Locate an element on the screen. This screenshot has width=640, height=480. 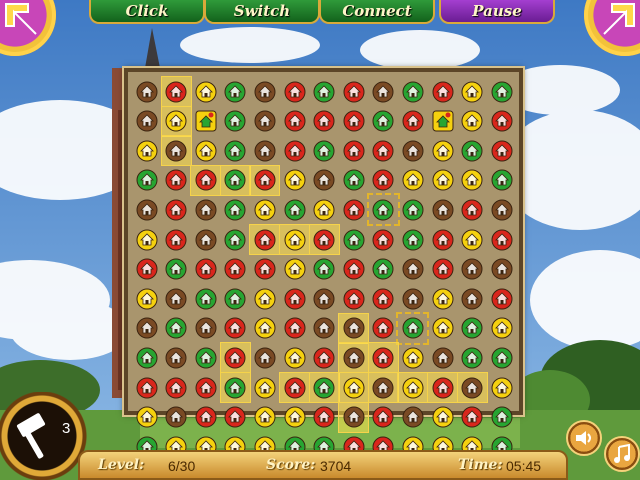
back-button is located at coordinates (28, 28).